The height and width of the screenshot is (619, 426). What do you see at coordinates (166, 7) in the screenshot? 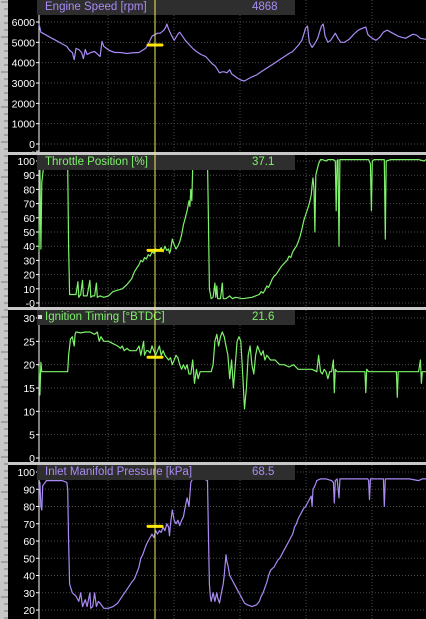
I see `engine-speed-title-bar: Engine Speed [rpm] 4868` at bounding box center [166, 7].